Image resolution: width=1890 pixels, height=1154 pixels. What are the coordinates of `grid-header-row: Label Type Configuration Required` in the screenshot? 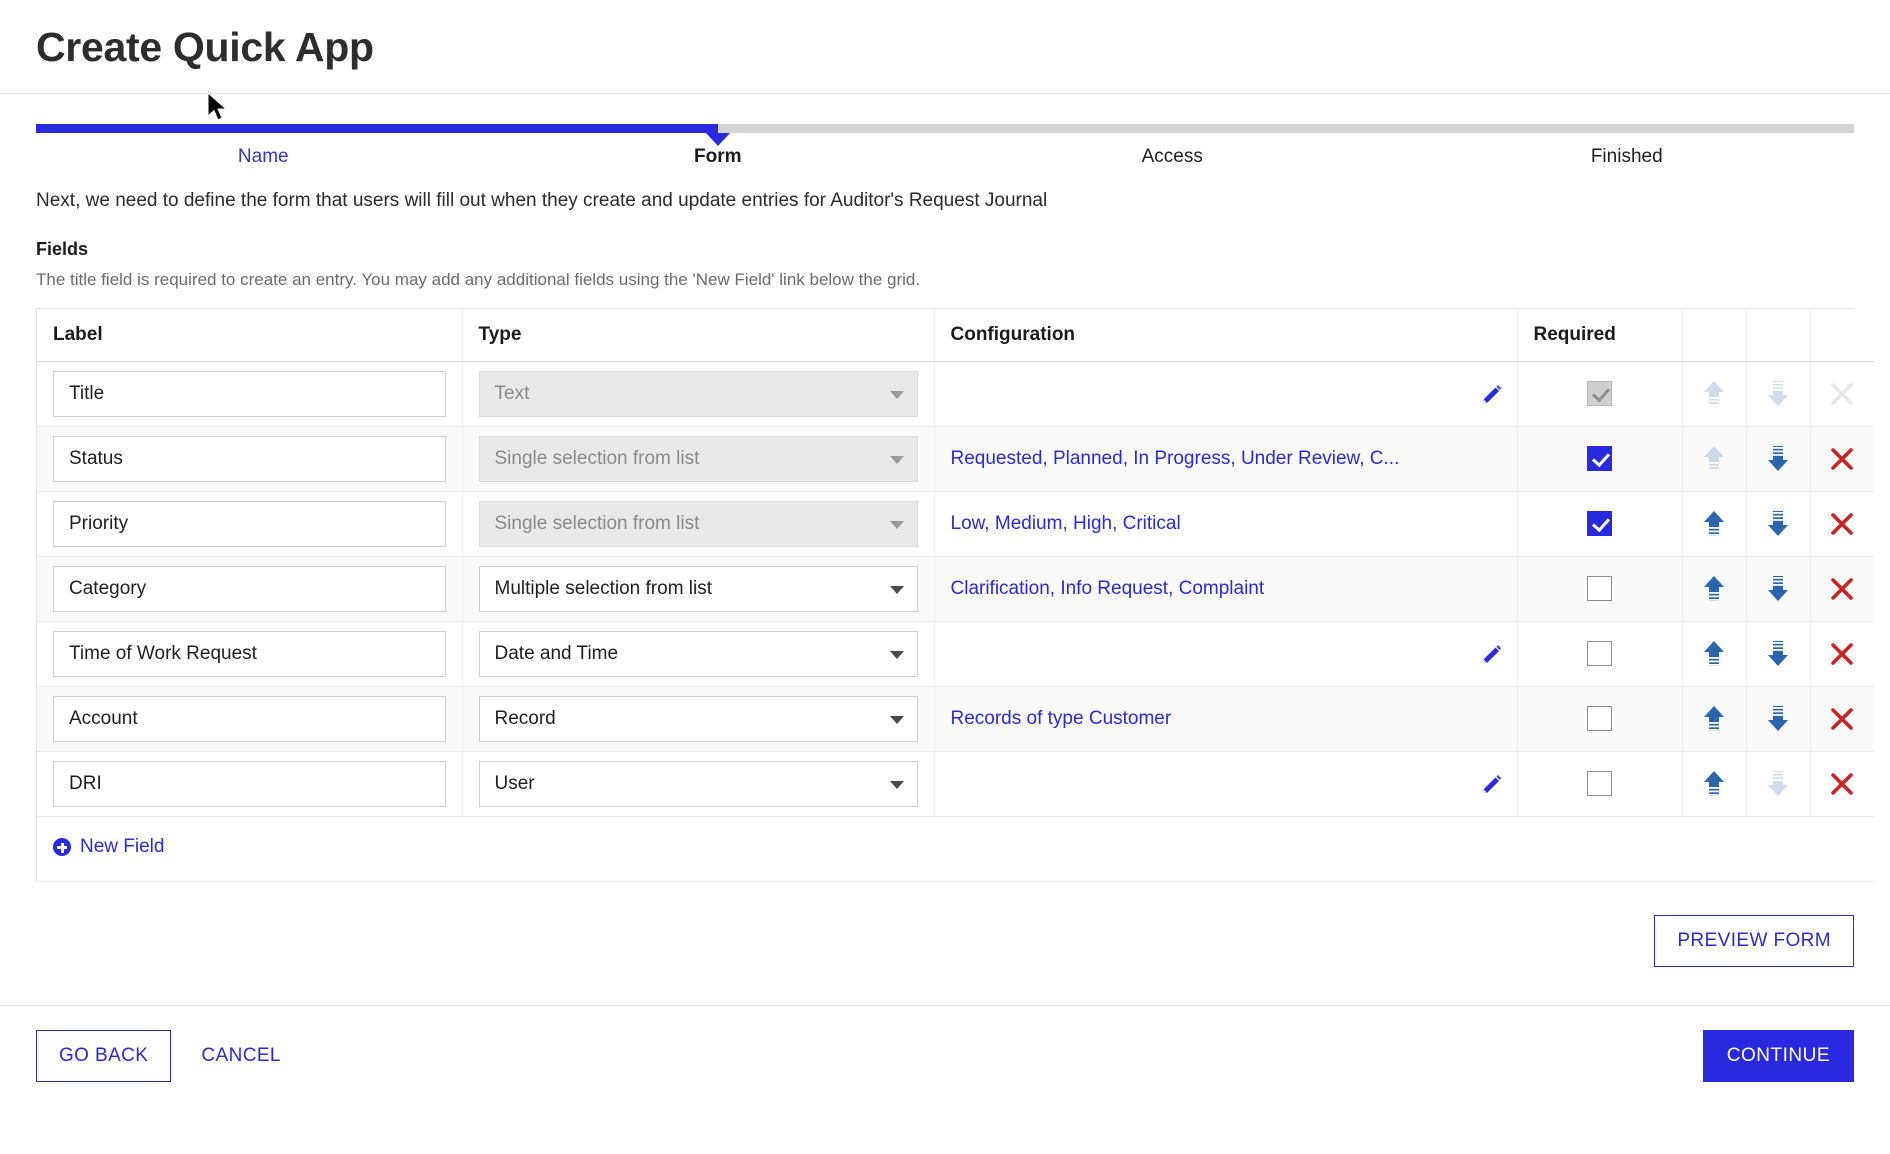 It's located at (955, 335).